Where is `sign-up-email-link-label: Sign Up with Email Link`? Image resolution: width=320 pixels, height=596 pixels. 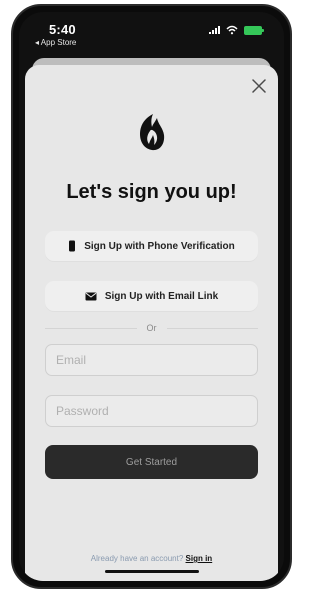
sign-up-email-link-label: Sign Up with Email Link is located at coordinates (161, 296).